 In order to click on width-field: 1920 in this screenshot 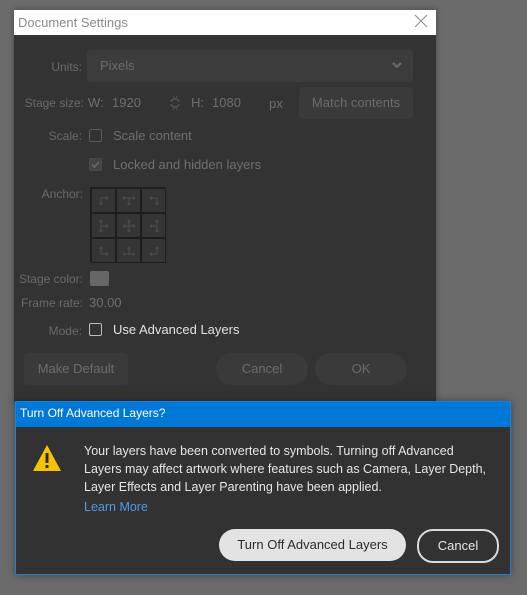, I will do `click(126, 102)`.